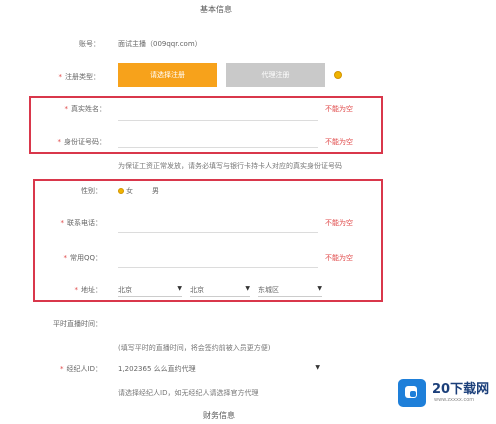 The height and width of the screenshot is (424, 496). Describe the element at coordinates (150, 291) in the screenshot. I see `province-select: 北京 ▼` at that location.